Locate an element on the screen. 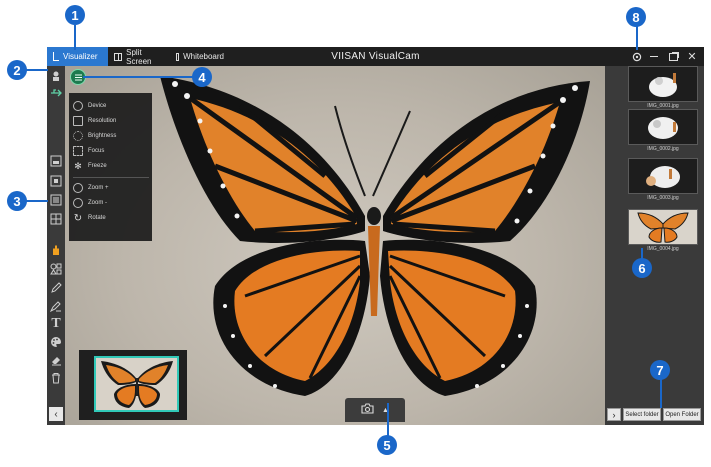 The width and height of the screenshot is (711, 467). menu-item-label: Resolution is located at coordinates (102, 121).